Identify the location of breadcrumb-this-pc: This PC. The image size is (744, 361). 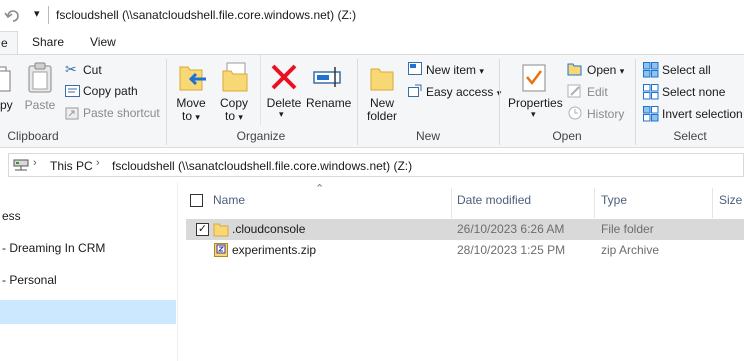
(71, 166).